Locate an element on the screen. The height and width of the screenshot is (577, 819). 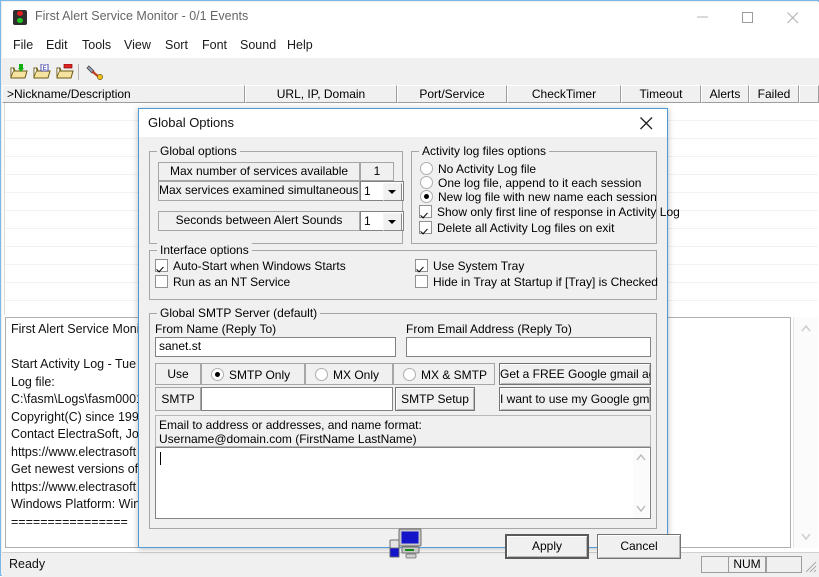
dialog-title: Global Options is located at coordinates (191, 122).